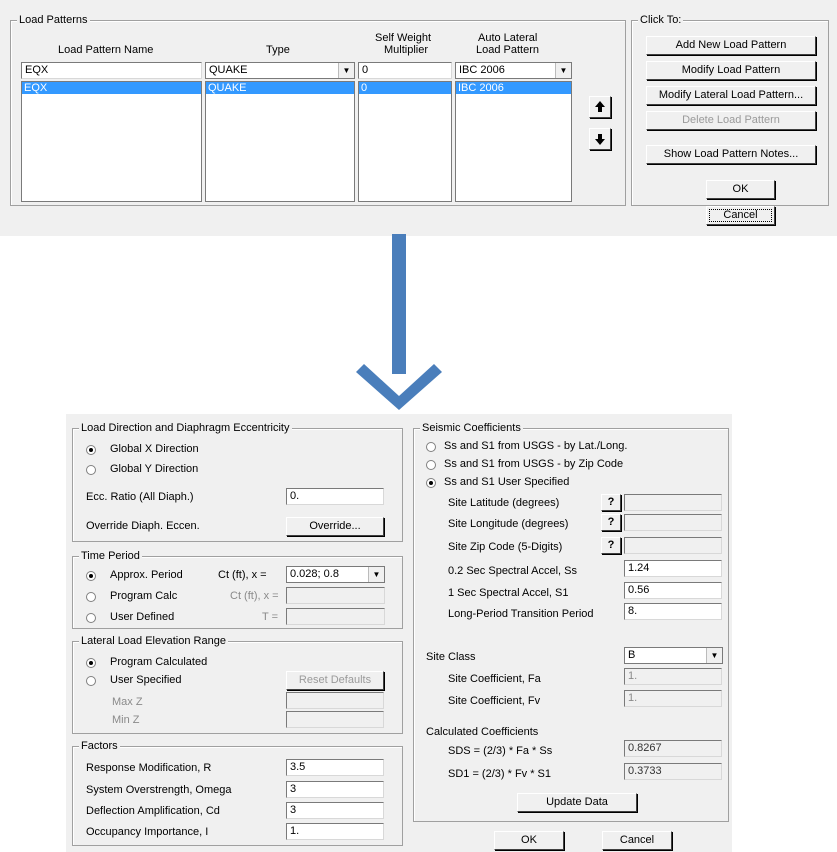  I want to click on usgs-latlong-radio, so click(431, 447).